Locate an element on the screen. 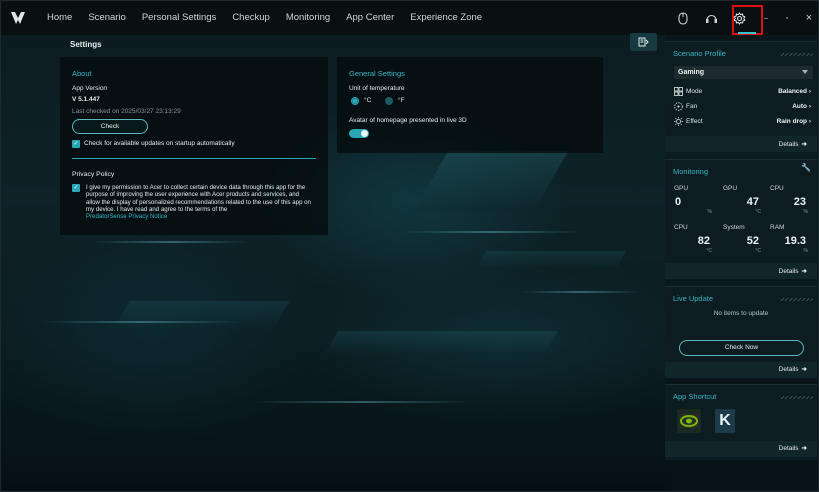 This screenshot has height=492, width=819. monitoring-heading: Monitoring is located at coordinates (691, 171).